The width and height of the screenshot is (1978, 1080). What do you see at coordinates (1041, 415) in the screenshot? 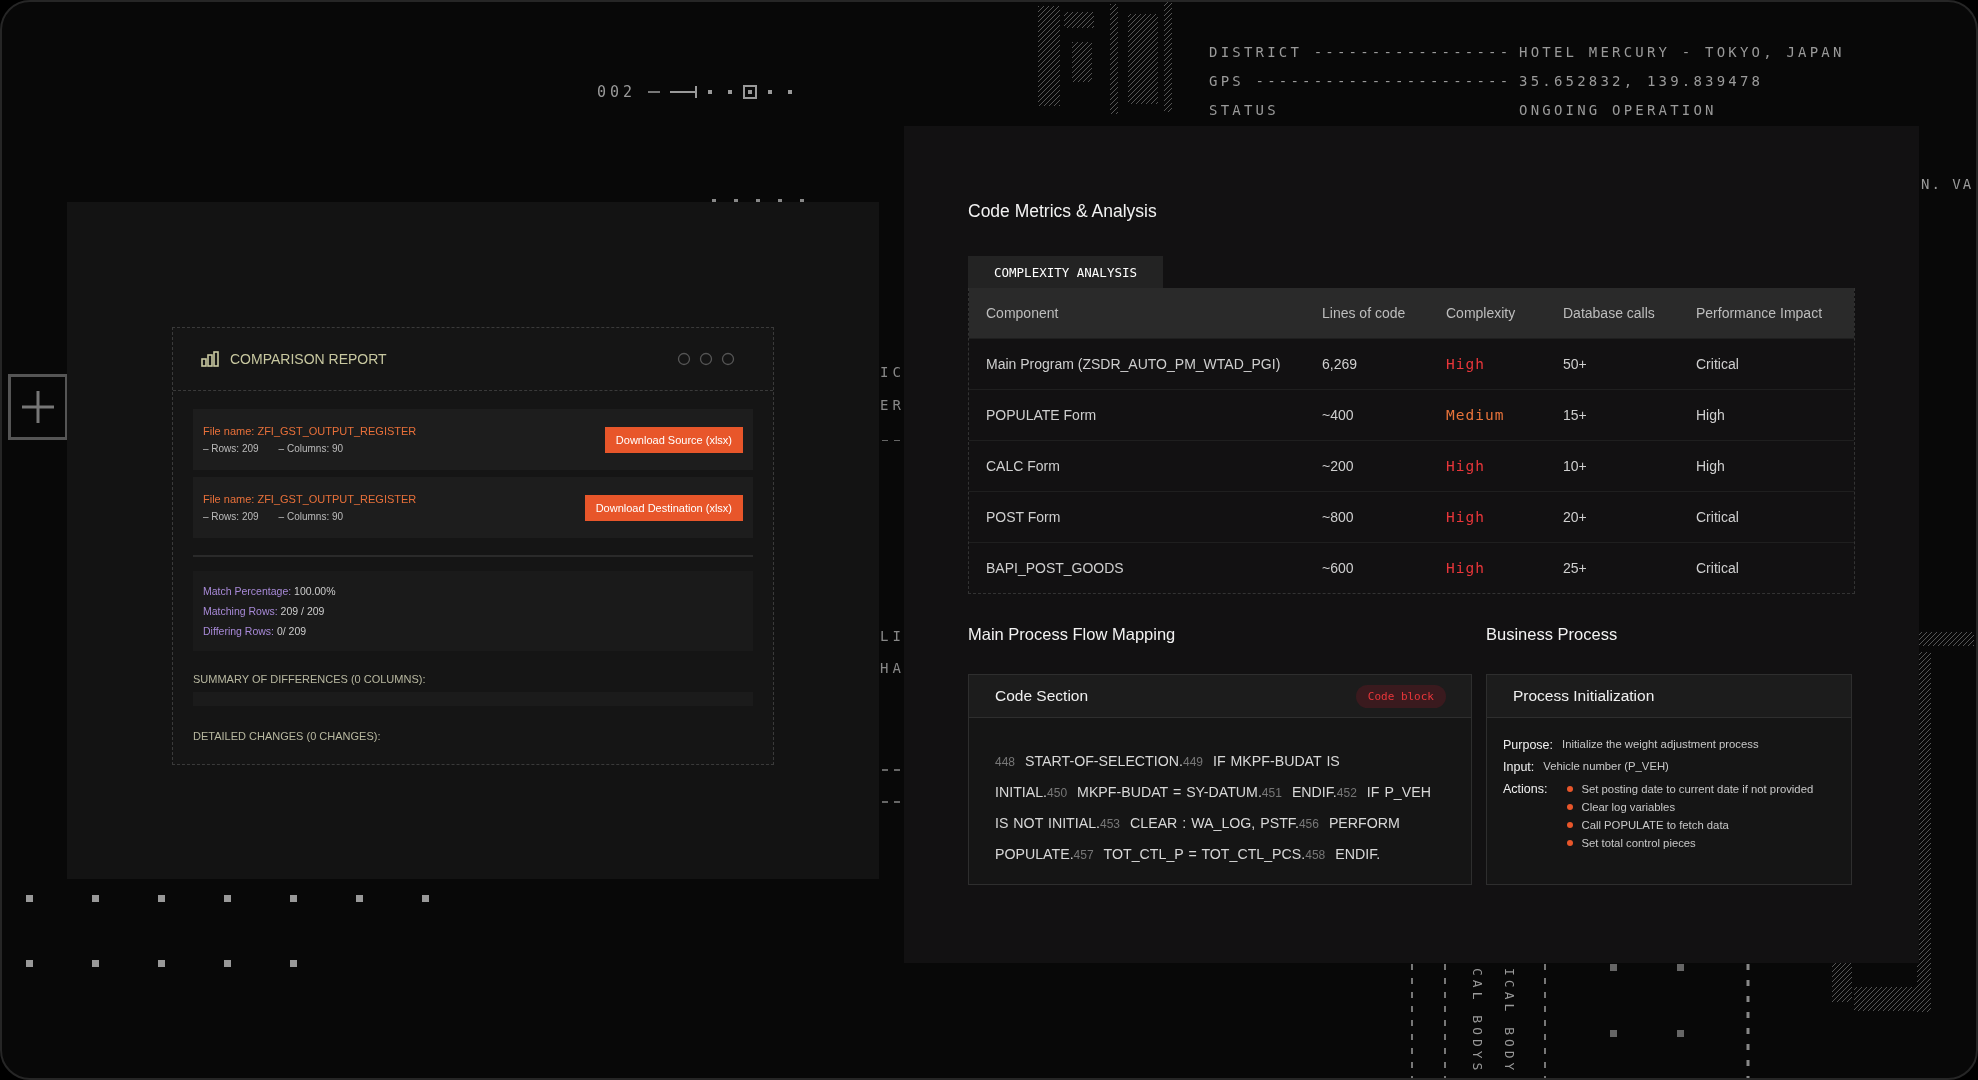
I see `table-cell-text: POPULATE Form` at bounding box center [1041, 415].